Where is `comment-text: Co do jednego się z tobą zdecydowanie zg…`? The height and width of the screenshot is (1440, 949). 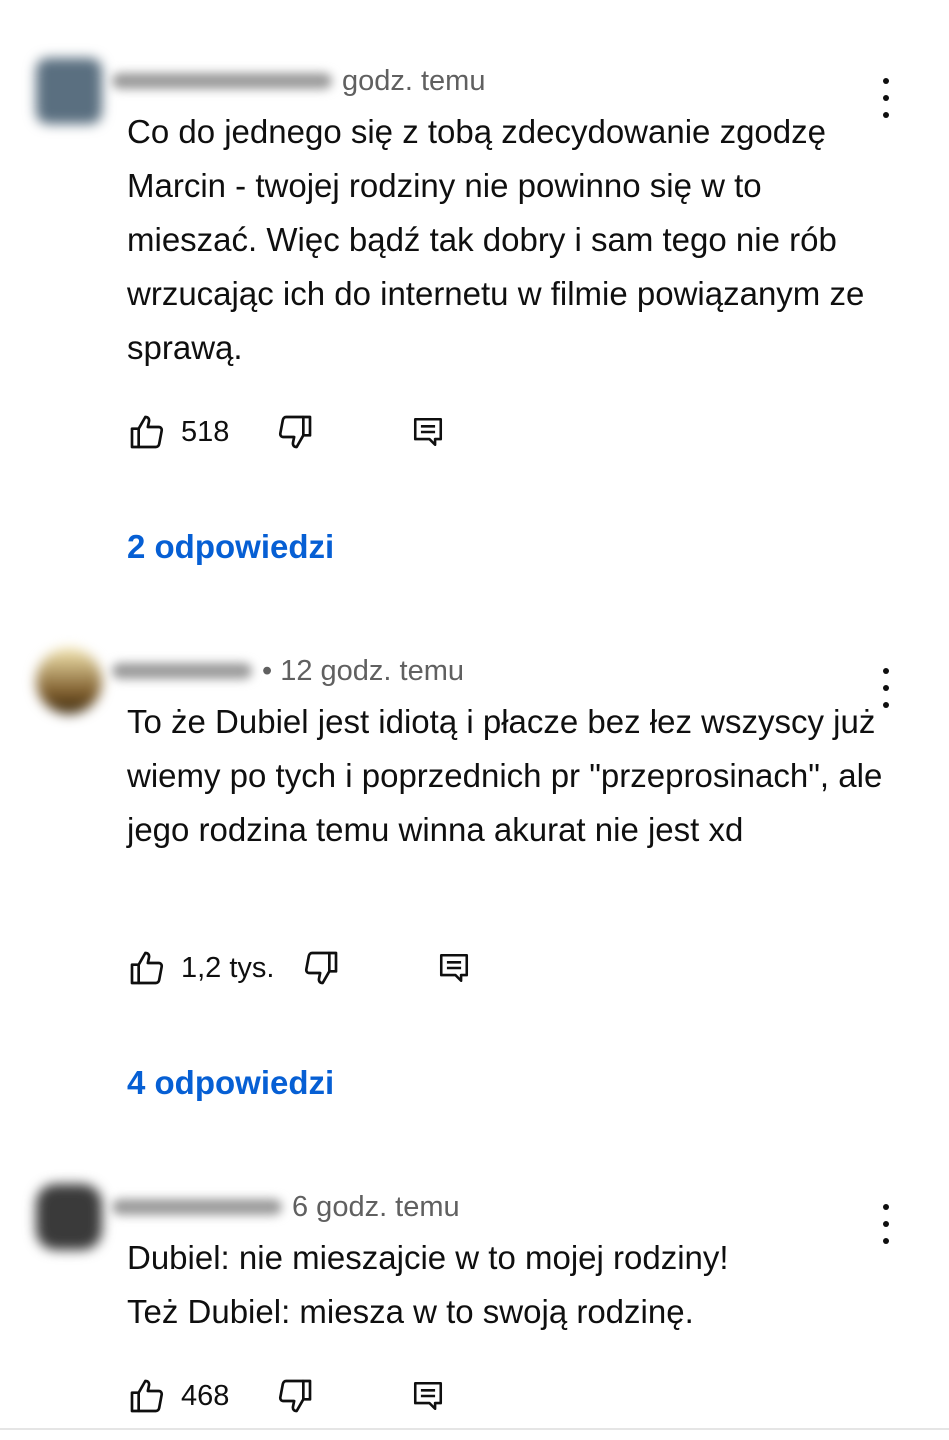 comment-text: Co do jednego się z tobą zdecydowanie zg… is located at coordinates (496, 239).